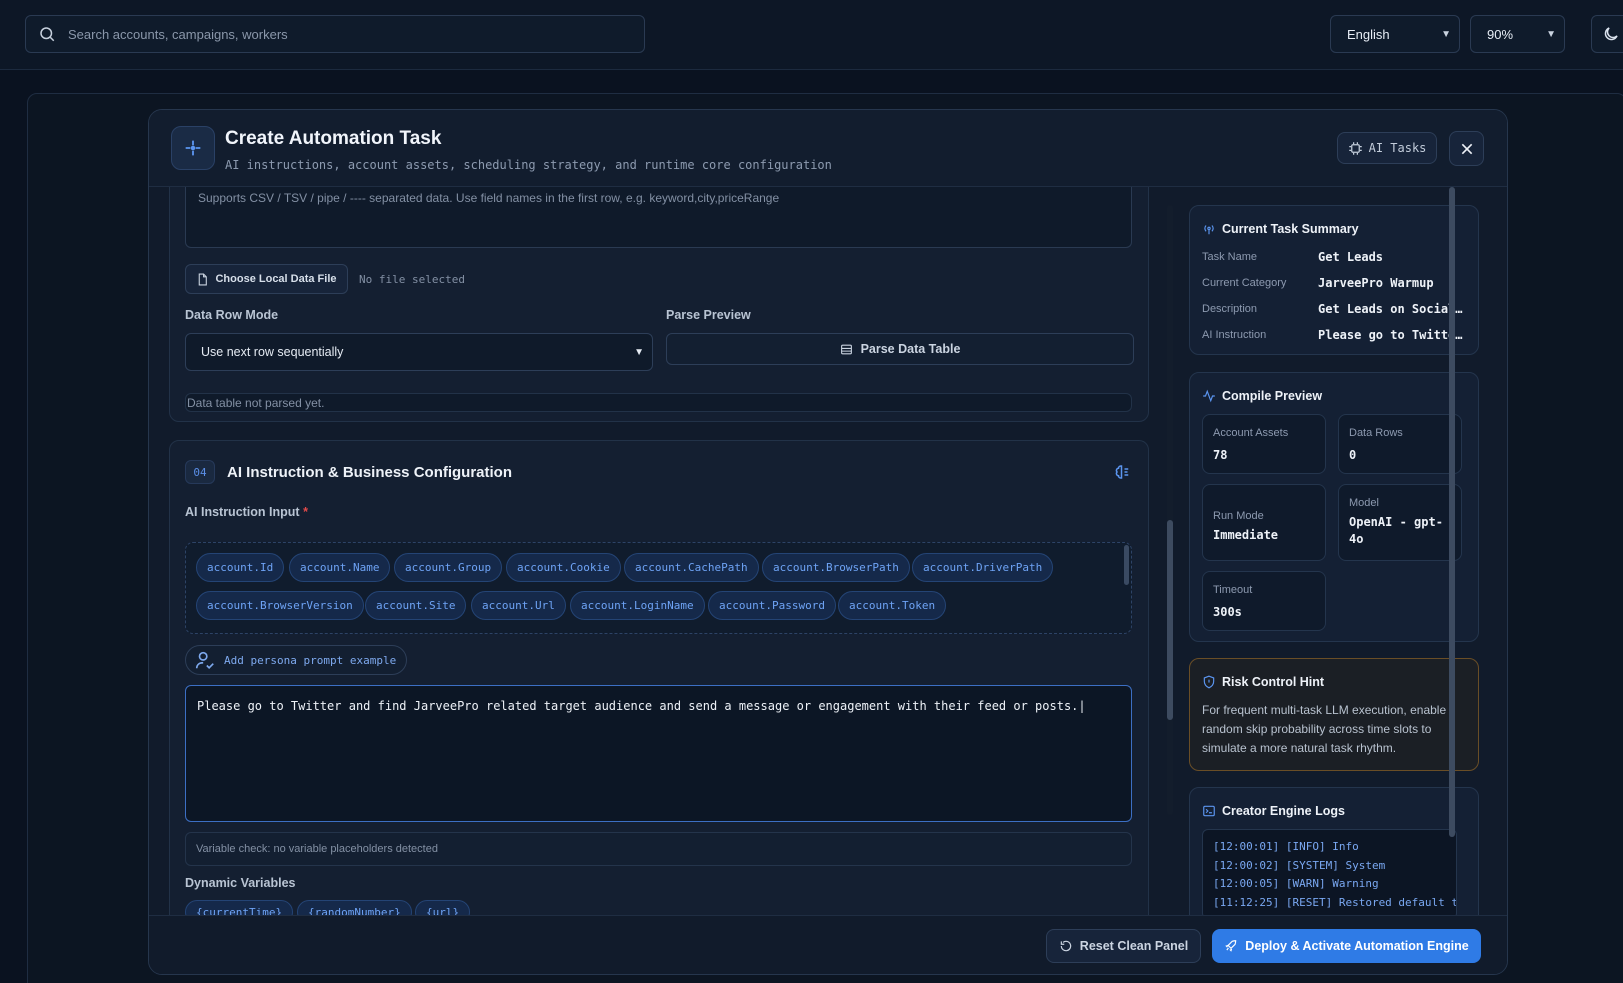 The image size is (1623, 983). What do you see at coordinates (178, 34) in the screenshot?
I see `search-placeholder: Search accounts, campaigns, workers` at bounding box center [178, 34].